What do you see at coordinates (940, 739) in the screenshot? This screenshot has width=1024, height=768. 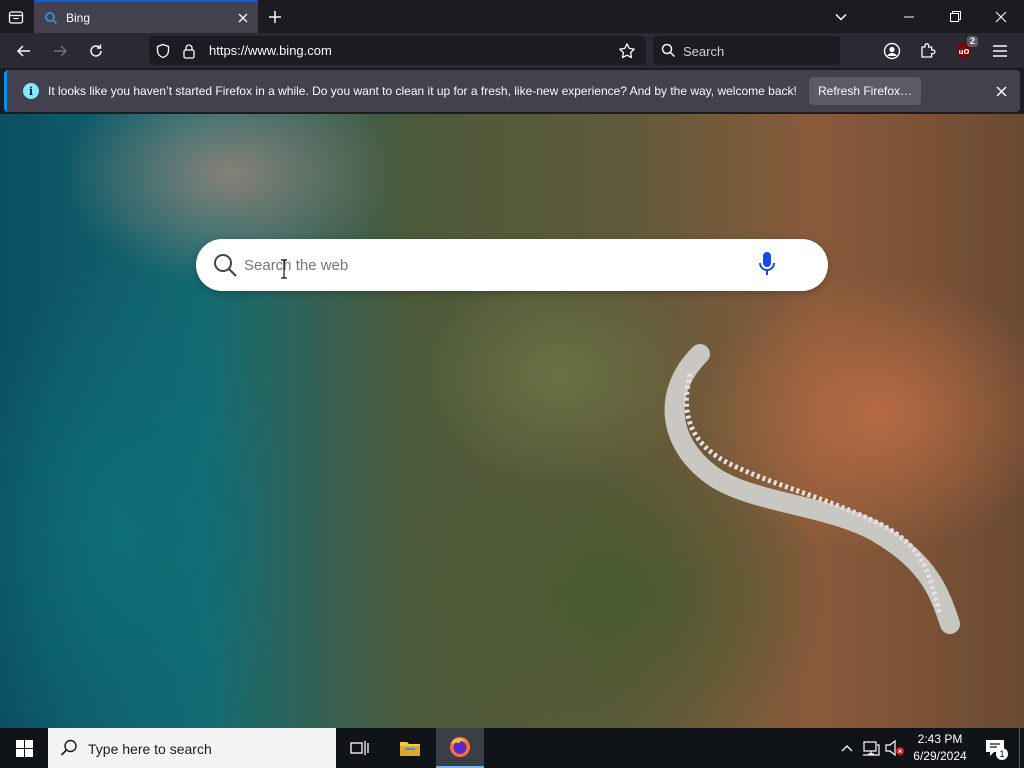 I see `clock-time: 2:43 PM` at bounding box center [940, 739].